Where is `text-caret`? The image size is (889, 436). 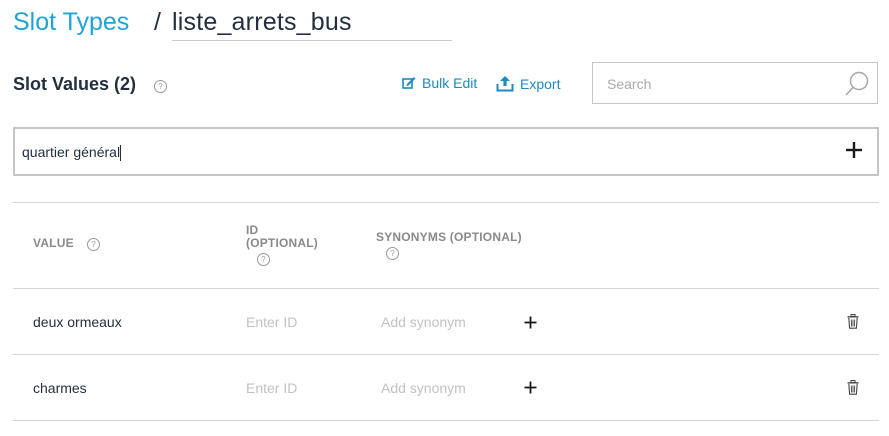 text-caret is located at coordinates (121, 153).